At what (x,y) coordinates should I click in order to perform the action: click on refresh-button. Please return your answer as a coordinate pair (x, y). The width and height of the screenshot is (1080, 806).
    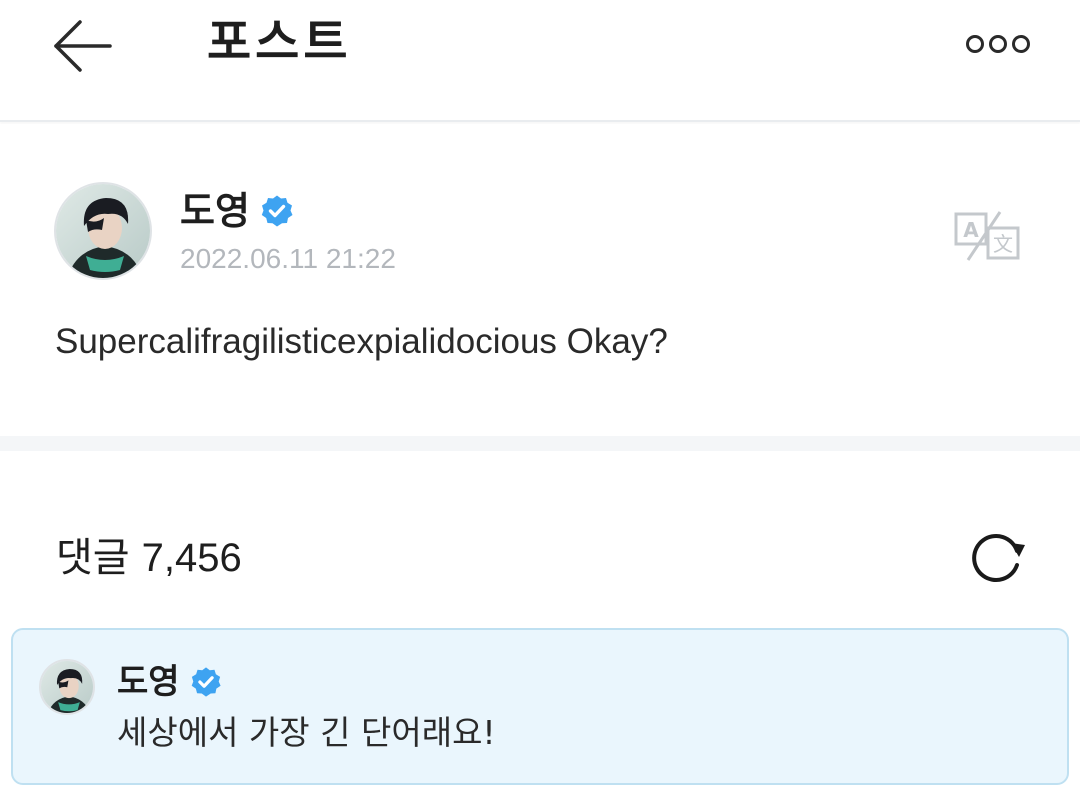
    Looking at the image, I should click on (999, 557).